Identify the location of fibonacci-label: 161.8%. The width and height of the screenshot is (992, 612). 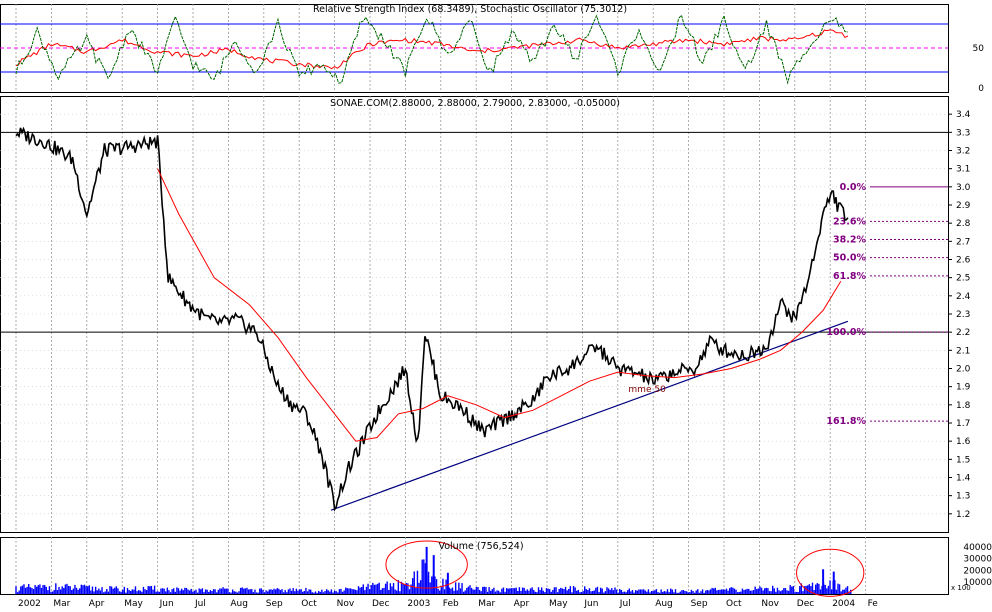
(846, 421).